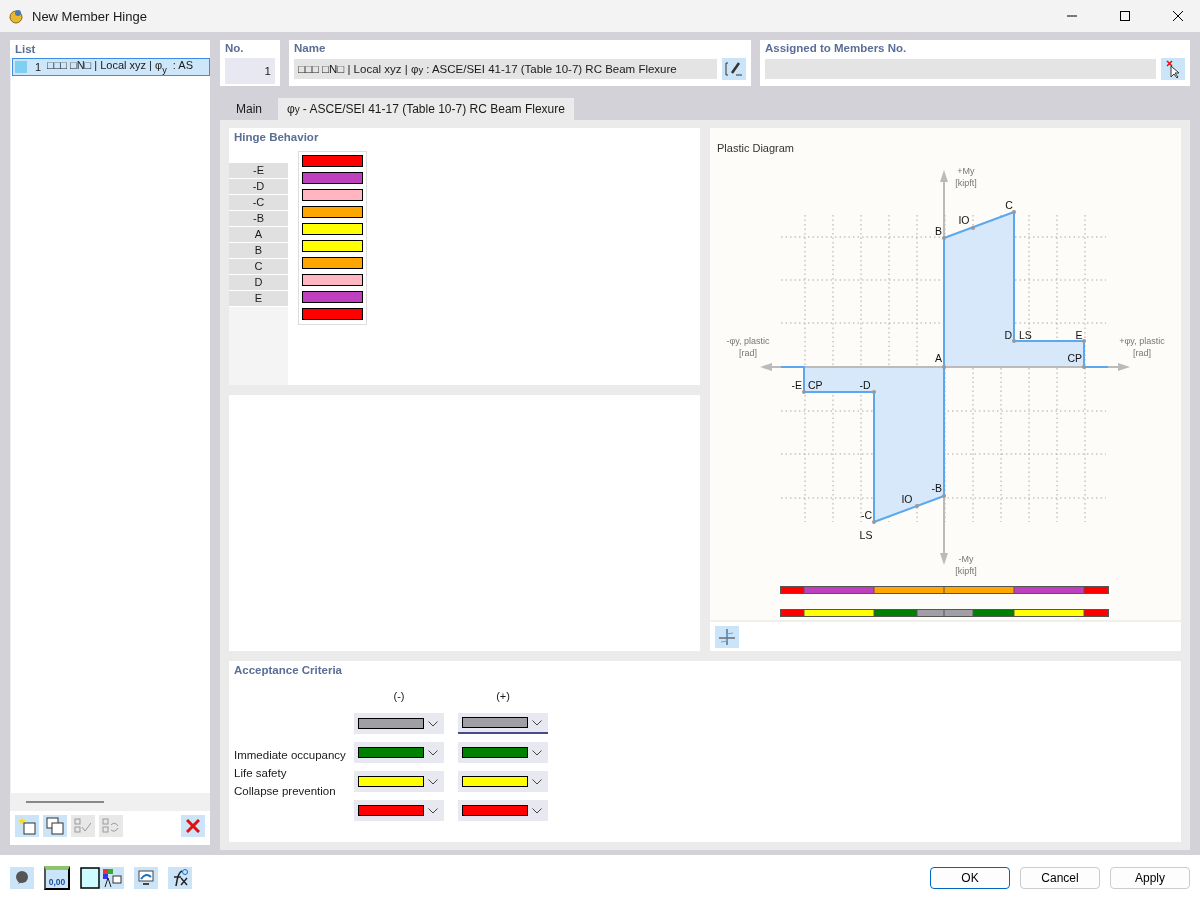 The image size is (1200, 900). I want to click on list-item: 1 □□□ □N□ | Local xyz | φ$_{y}$ : AS, so click(111, 67).